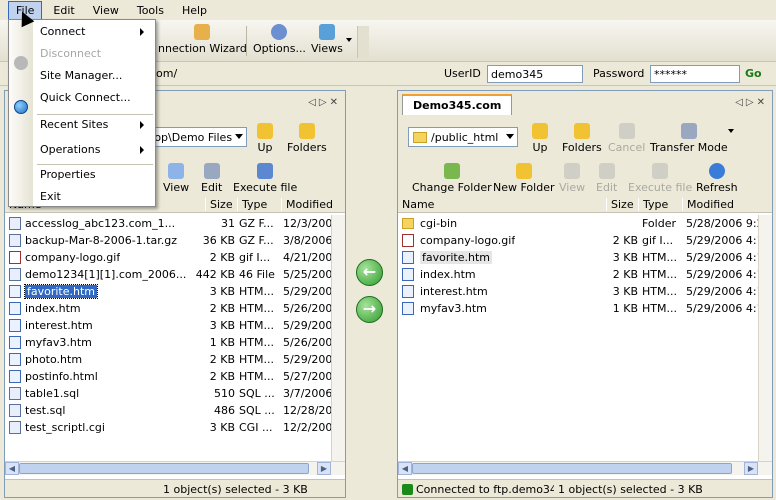 The image size is (776, 500). Describe the element at coordinates (265, 178) in the screenshot. I see `local-execute-button: Execute file` at that location.